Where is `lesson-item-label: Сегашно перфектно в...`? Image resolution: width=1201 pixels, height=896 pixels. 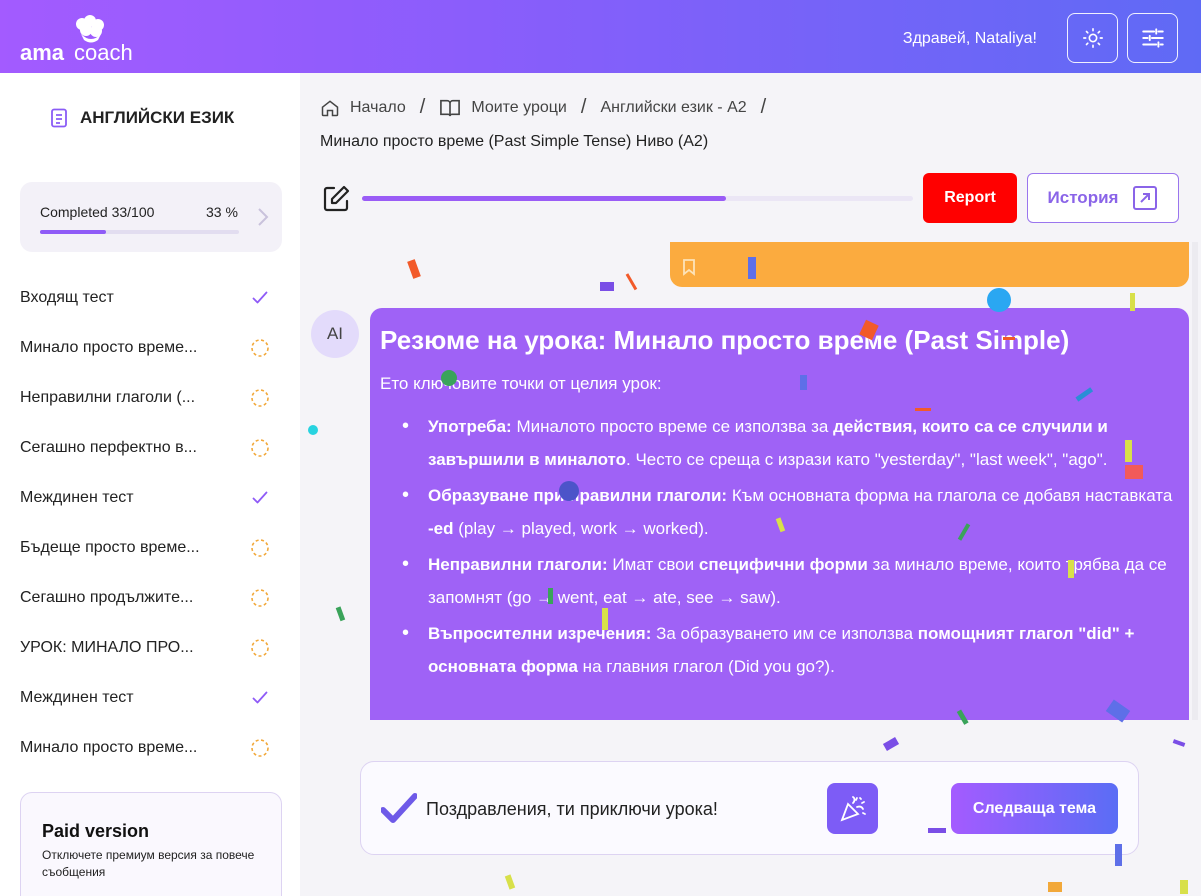 lesson-item-label: Сегашно перфектно в... is located at coordinates (108, 447).